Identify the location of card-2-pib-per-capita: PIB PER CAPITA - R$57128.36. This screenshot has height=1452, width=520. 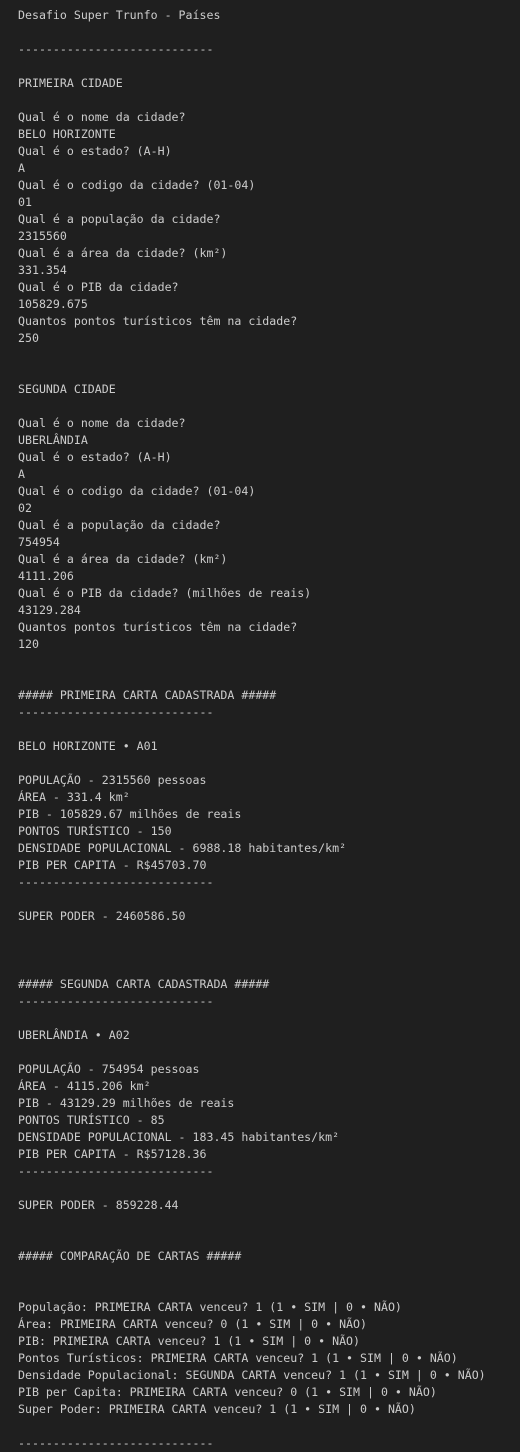
(112, 1154).